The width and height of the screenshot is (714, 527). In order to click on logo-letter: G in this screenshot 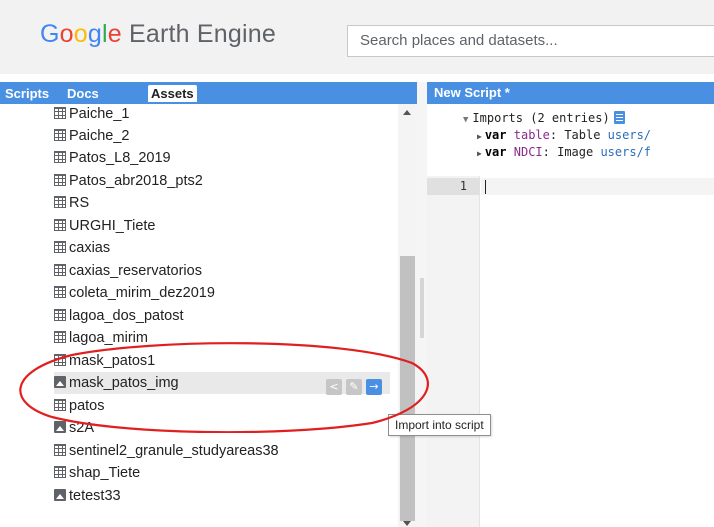, I will do `click(50, 34)`.